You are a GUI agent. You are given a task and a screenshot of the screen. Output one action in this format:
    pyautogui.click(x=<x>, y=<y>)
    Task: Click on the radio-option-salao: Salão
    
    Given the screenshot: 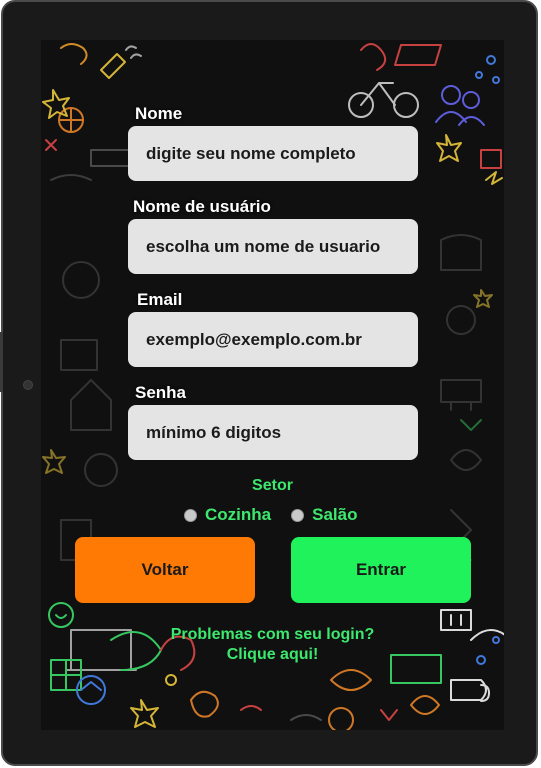 What is the action you would take?
    pyautogui.click(x=324, y=515)
    